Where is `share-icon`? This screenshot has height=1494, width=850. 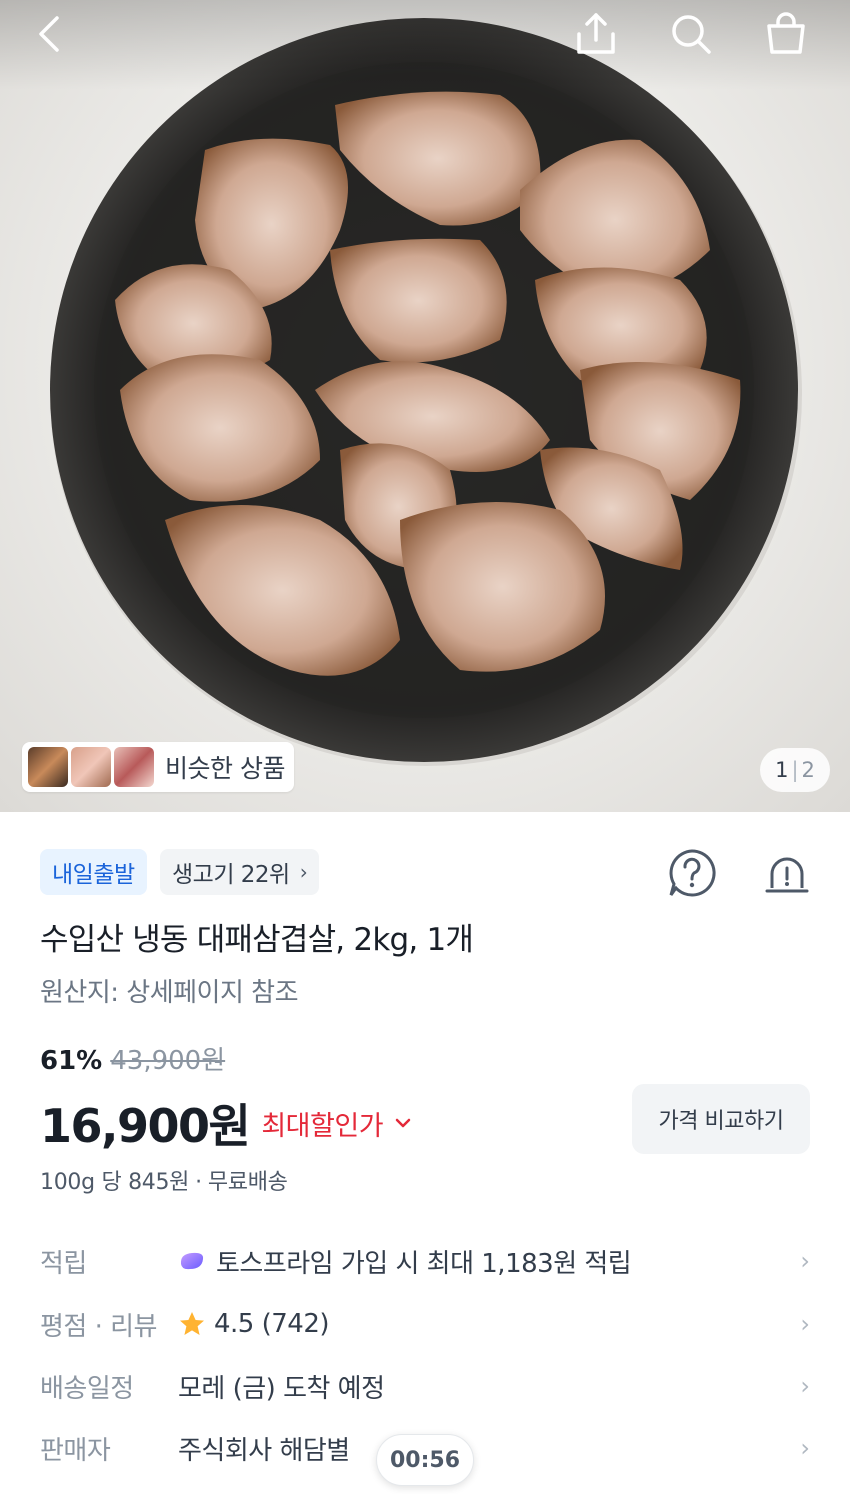 share-icon is located at coordinates (596, 33).